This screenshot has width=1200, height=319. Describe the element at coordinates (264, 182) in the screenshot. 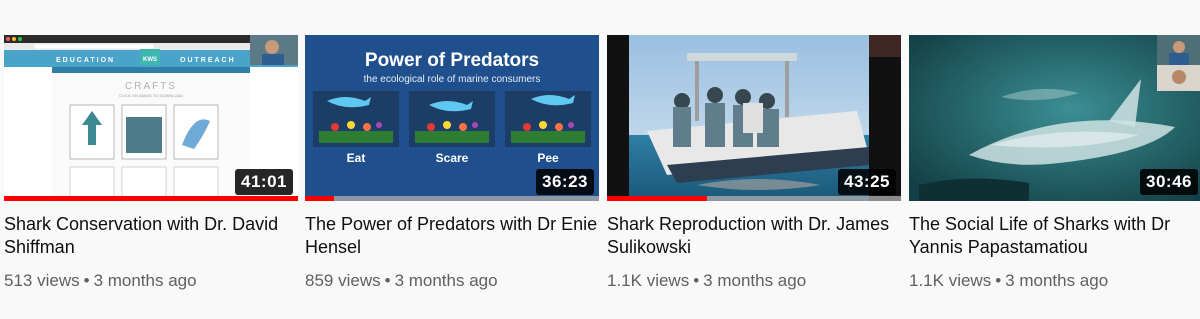

I see `video-duration-1: 41:01` at that location.